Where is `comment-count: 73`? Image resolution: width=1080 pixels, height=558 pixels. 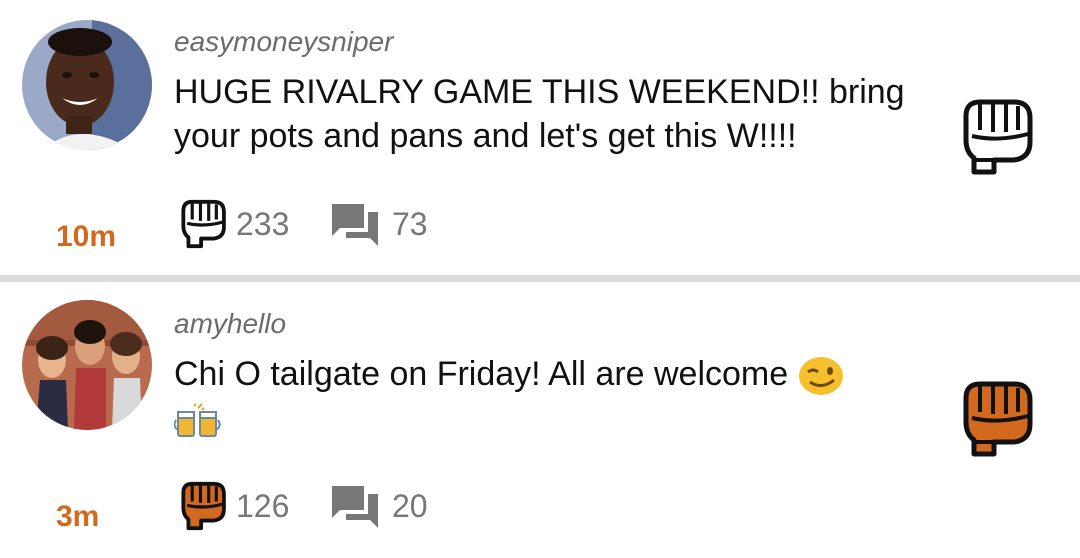 comment-count: 73 is located at coordinates (410, 224).